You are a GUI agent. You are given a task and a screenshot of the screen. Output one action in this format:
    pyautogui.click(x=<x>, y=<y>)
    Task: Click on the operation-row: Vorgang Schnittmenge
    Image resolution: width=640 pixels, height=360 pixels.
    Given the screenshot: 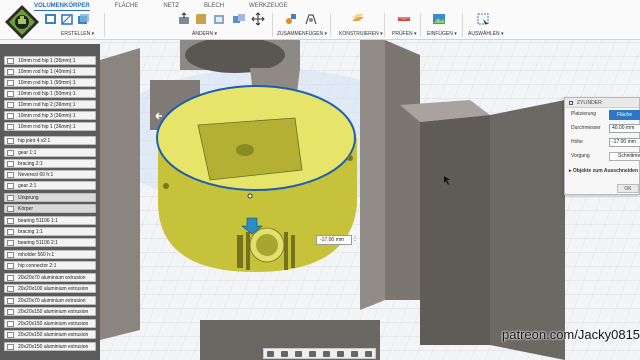 What is the action you would take?
    pyautogui.click(x=602, y=157)
    